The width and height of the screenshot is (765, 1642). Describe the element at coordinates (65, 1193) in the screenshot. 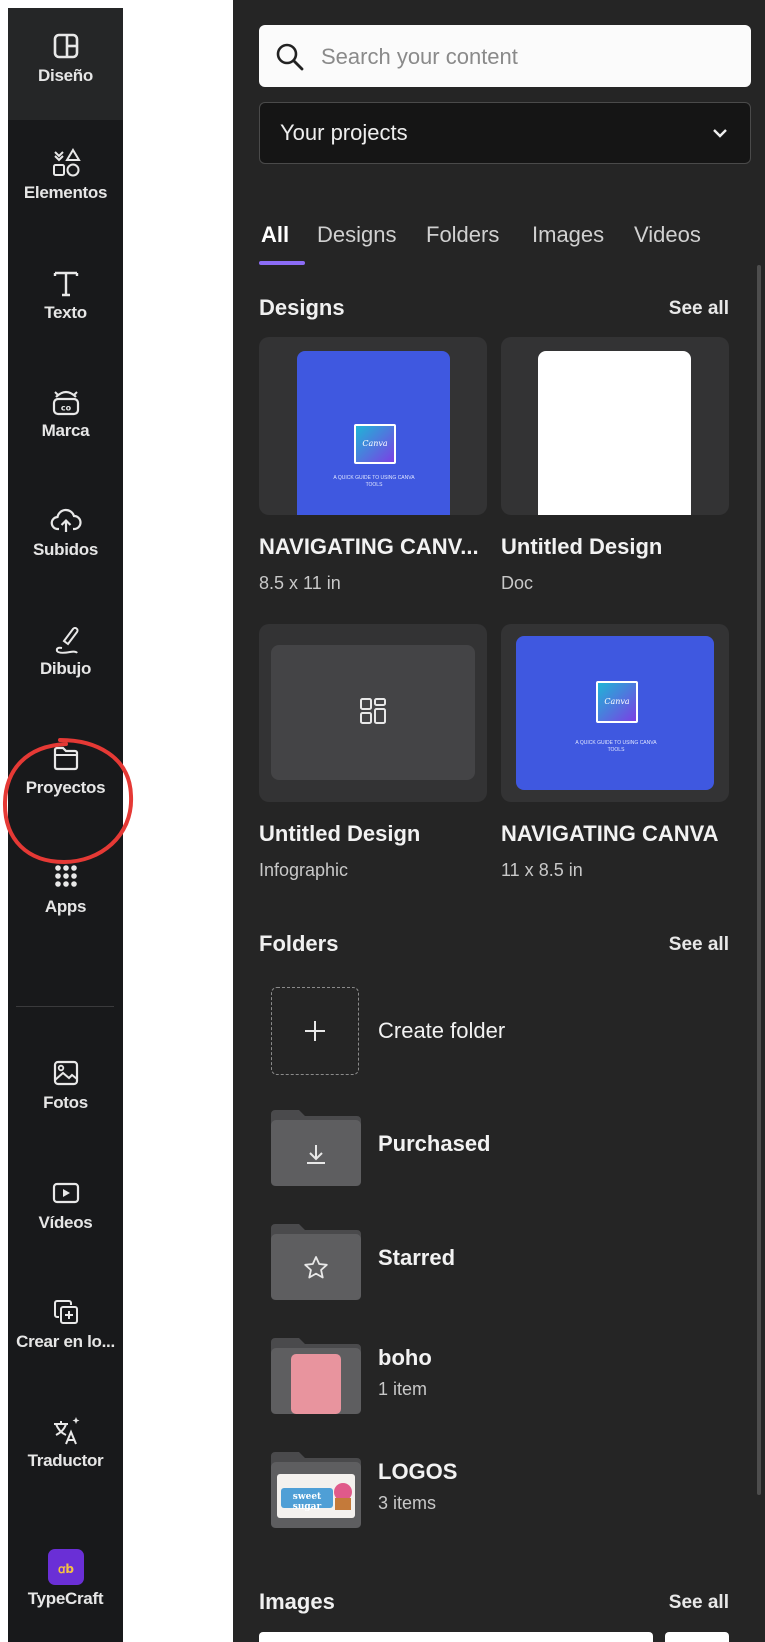

I see `video-icon` at that location.